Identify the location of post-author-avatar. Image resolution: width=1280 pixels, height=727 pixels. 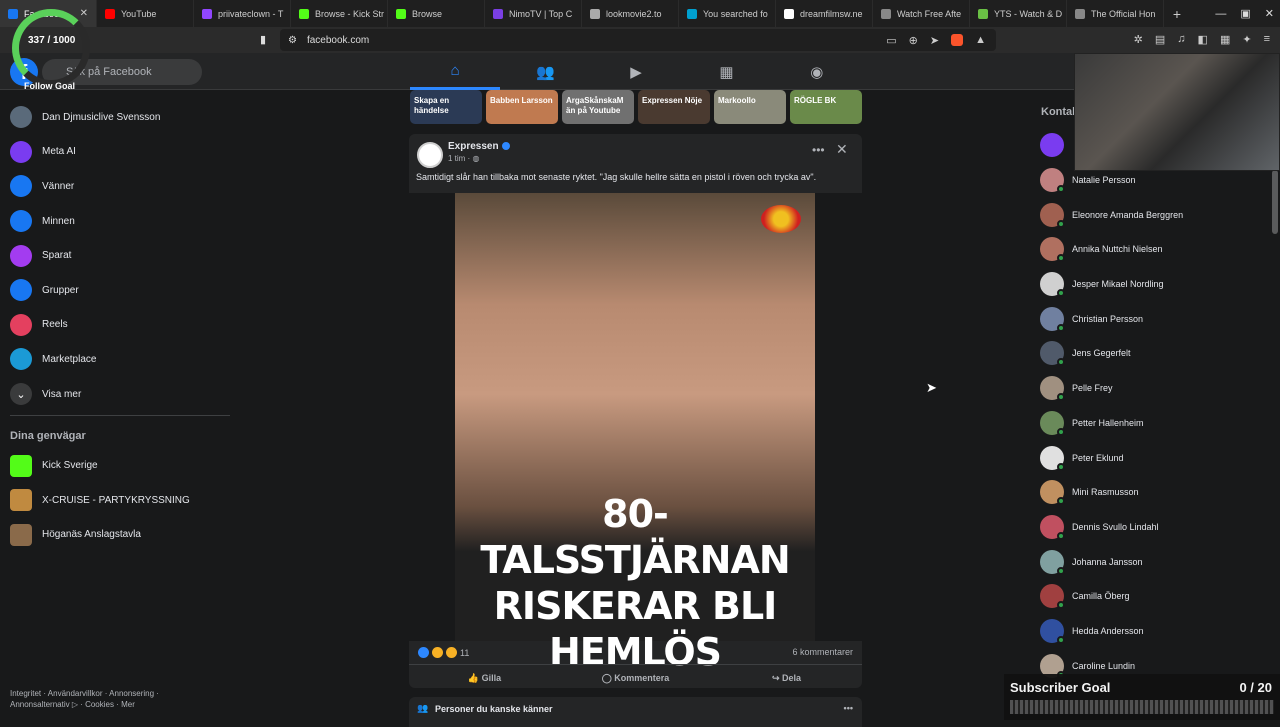
(430, 155).